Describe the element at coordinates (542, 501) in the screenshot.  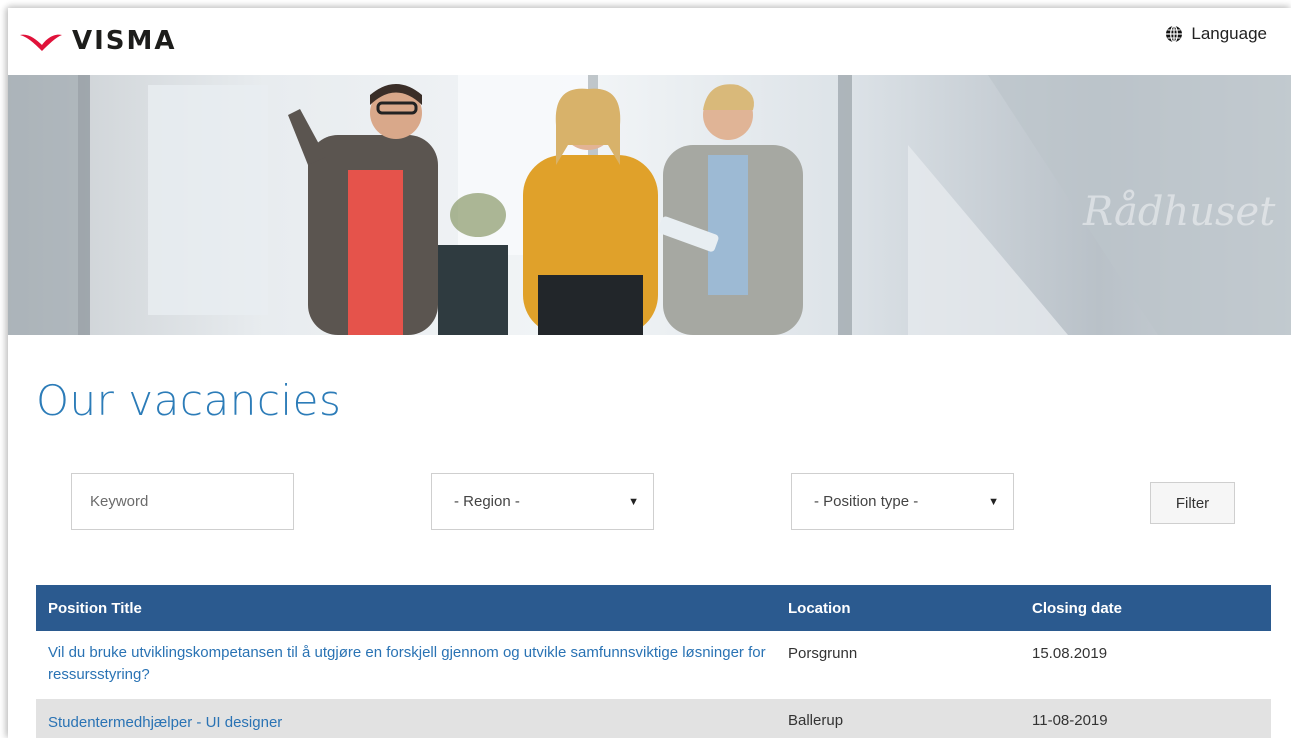
I see `region-select: - Region - ▼` at that location.